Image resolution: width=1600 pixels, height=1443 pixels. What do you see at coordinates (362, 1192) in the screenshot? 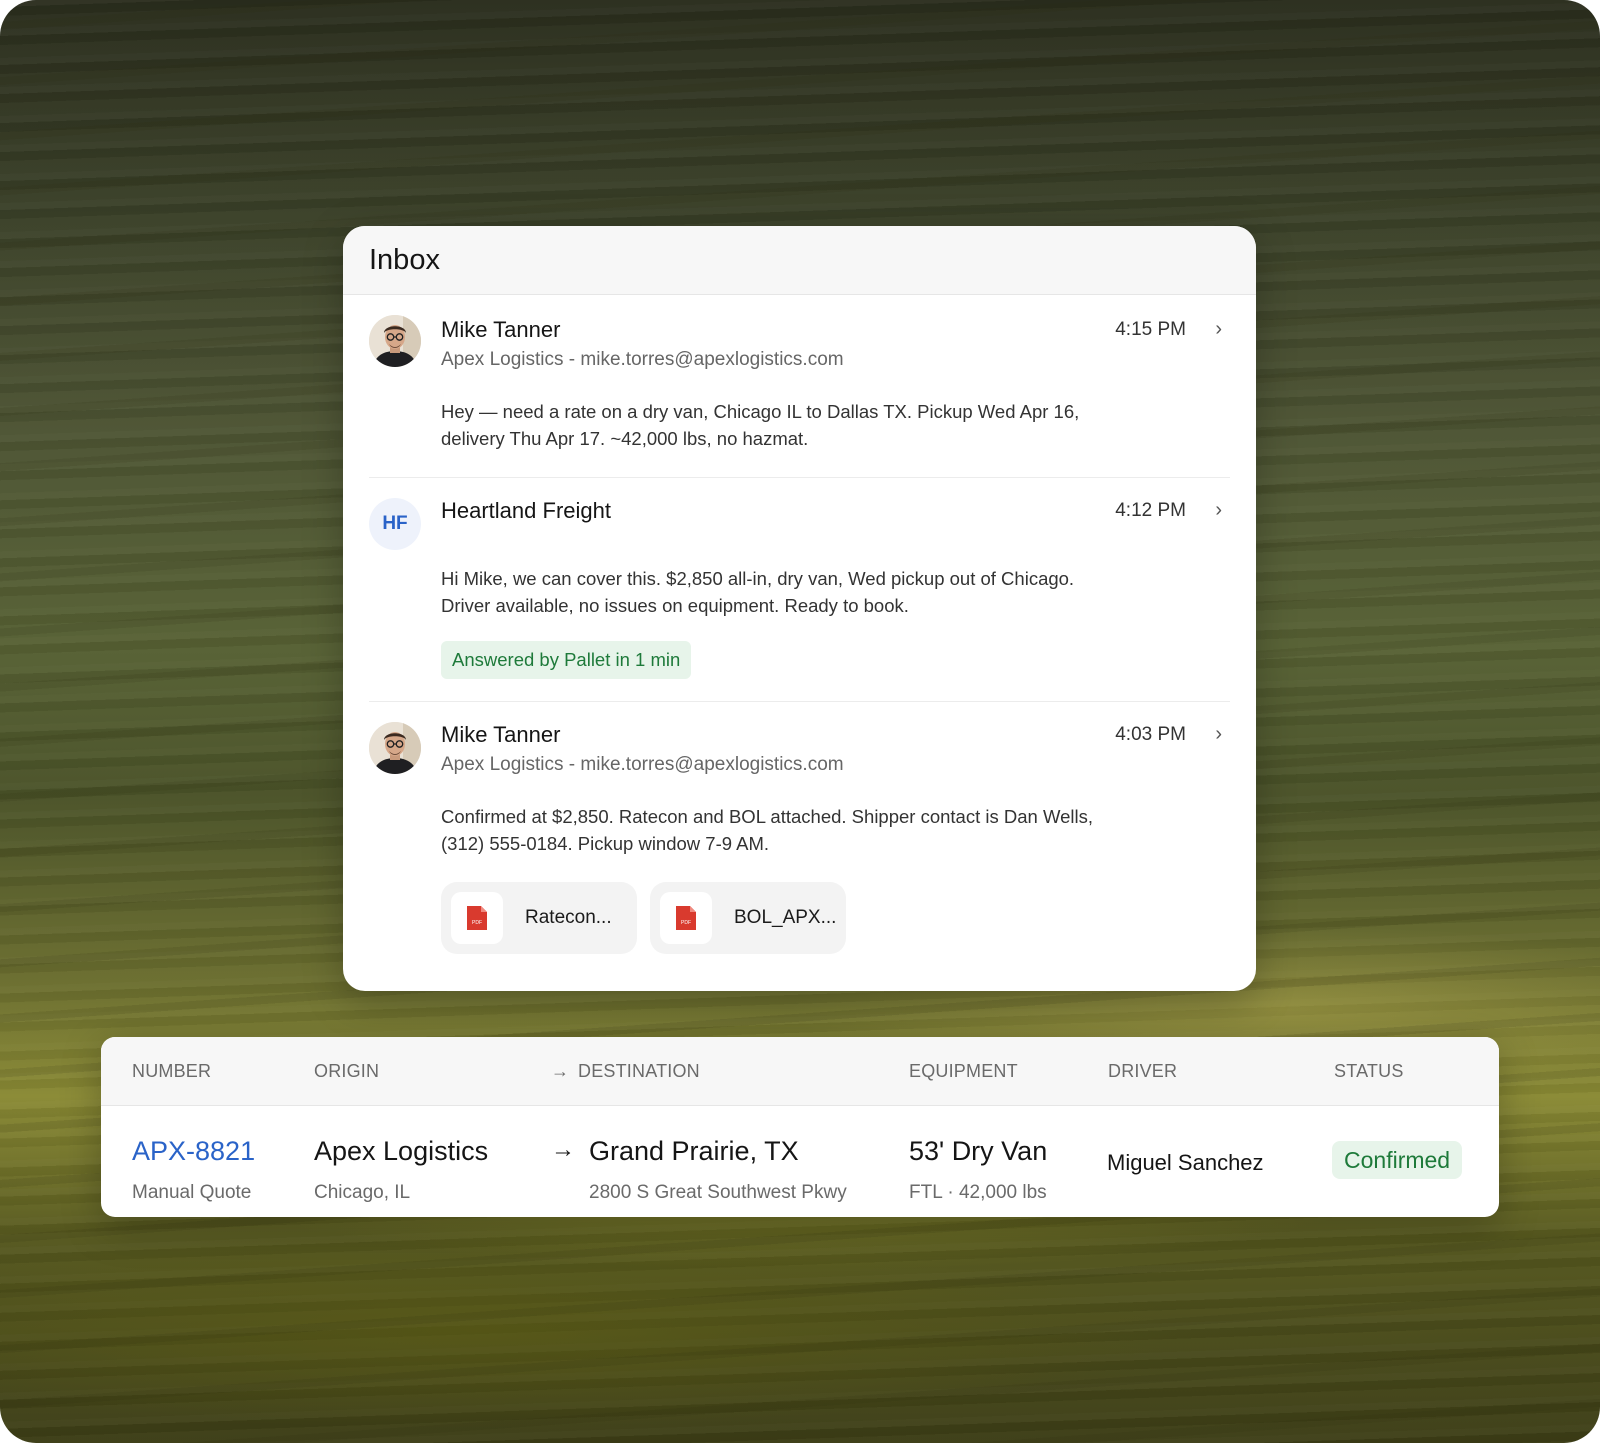
I see `origin-city: Chicago, IL` at bounding box center [362, 1192].